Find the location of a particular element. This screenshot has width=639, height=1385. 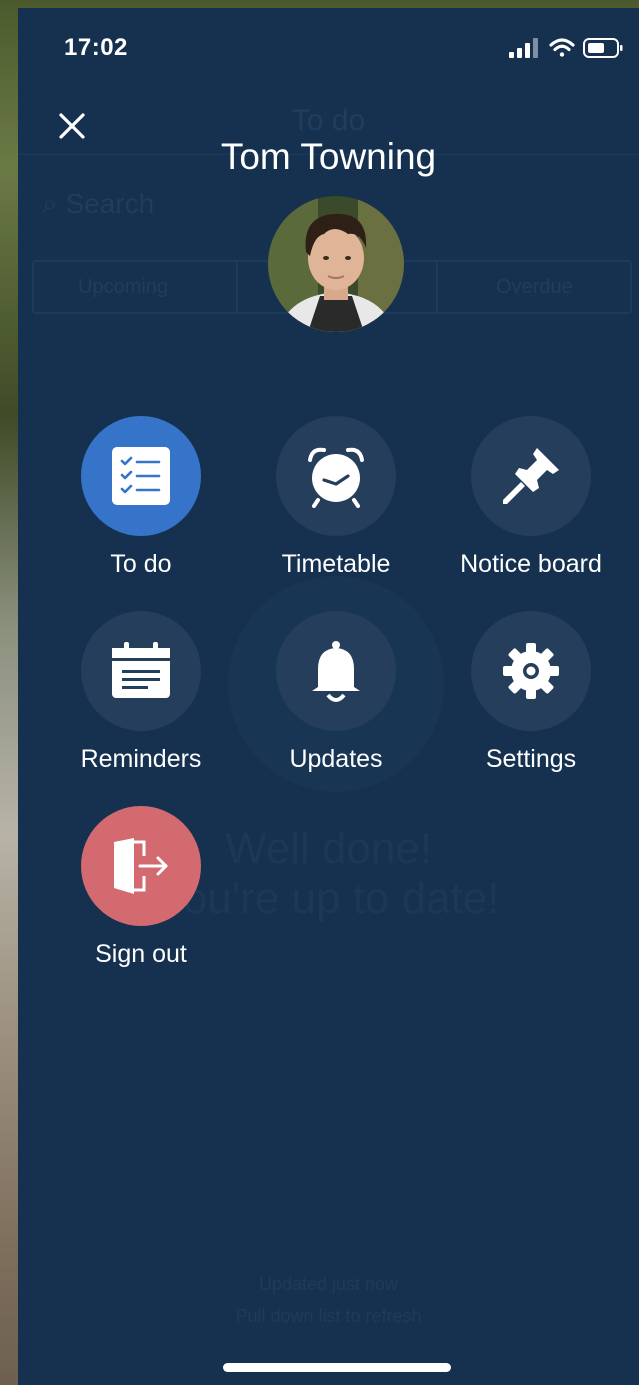

bell-icon is located at coordinates (336, 671).